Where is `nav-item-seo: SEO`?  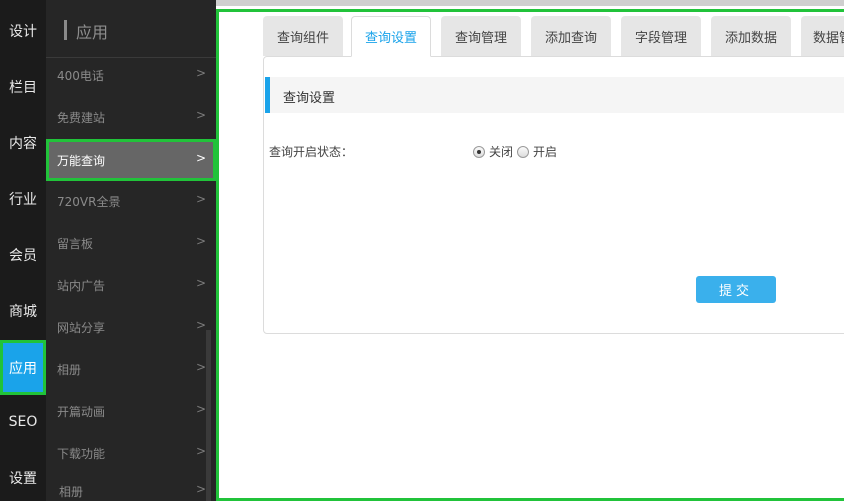
nav-item-seo: SEO is located at coordinates (23, 422).